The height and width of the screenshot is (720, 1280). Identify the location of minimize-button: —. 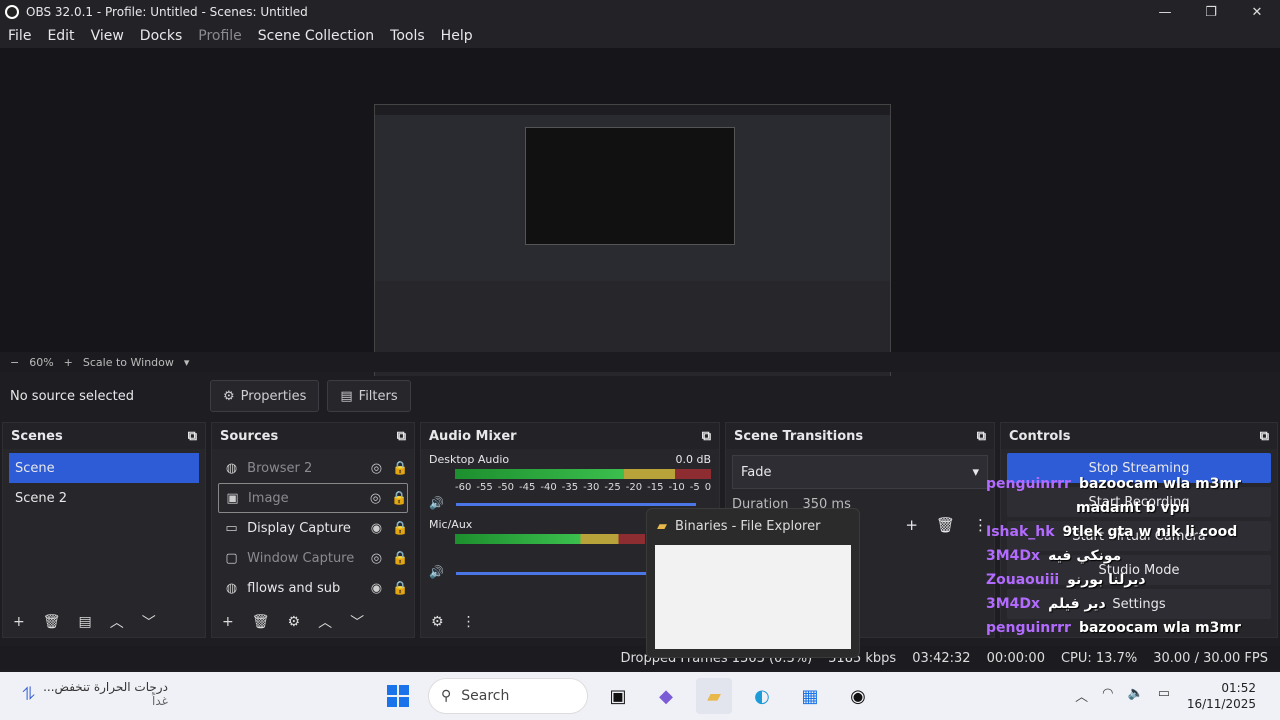
(1165, 12).